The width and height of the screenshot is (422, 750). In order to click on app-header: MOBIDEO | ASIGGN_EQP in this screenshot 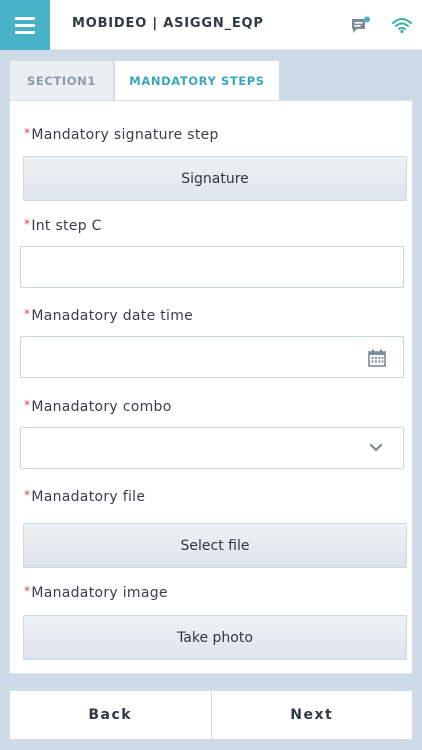, I will do `click(211, 25)`.